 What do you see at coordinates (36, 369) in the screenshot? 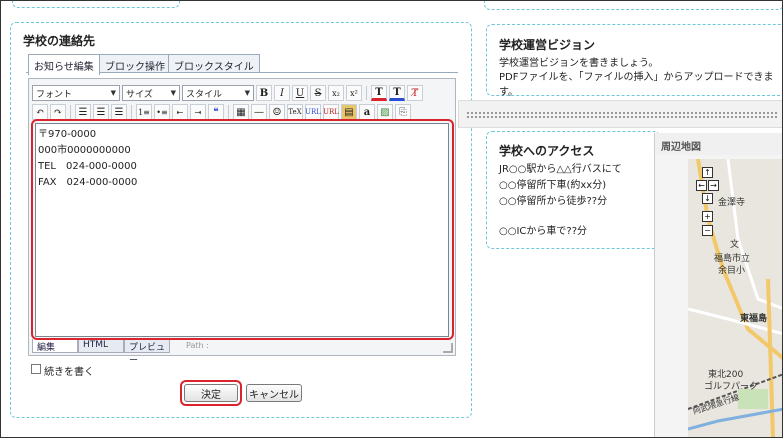
I see `continue-checkbox` at bounding box center [36, 369].